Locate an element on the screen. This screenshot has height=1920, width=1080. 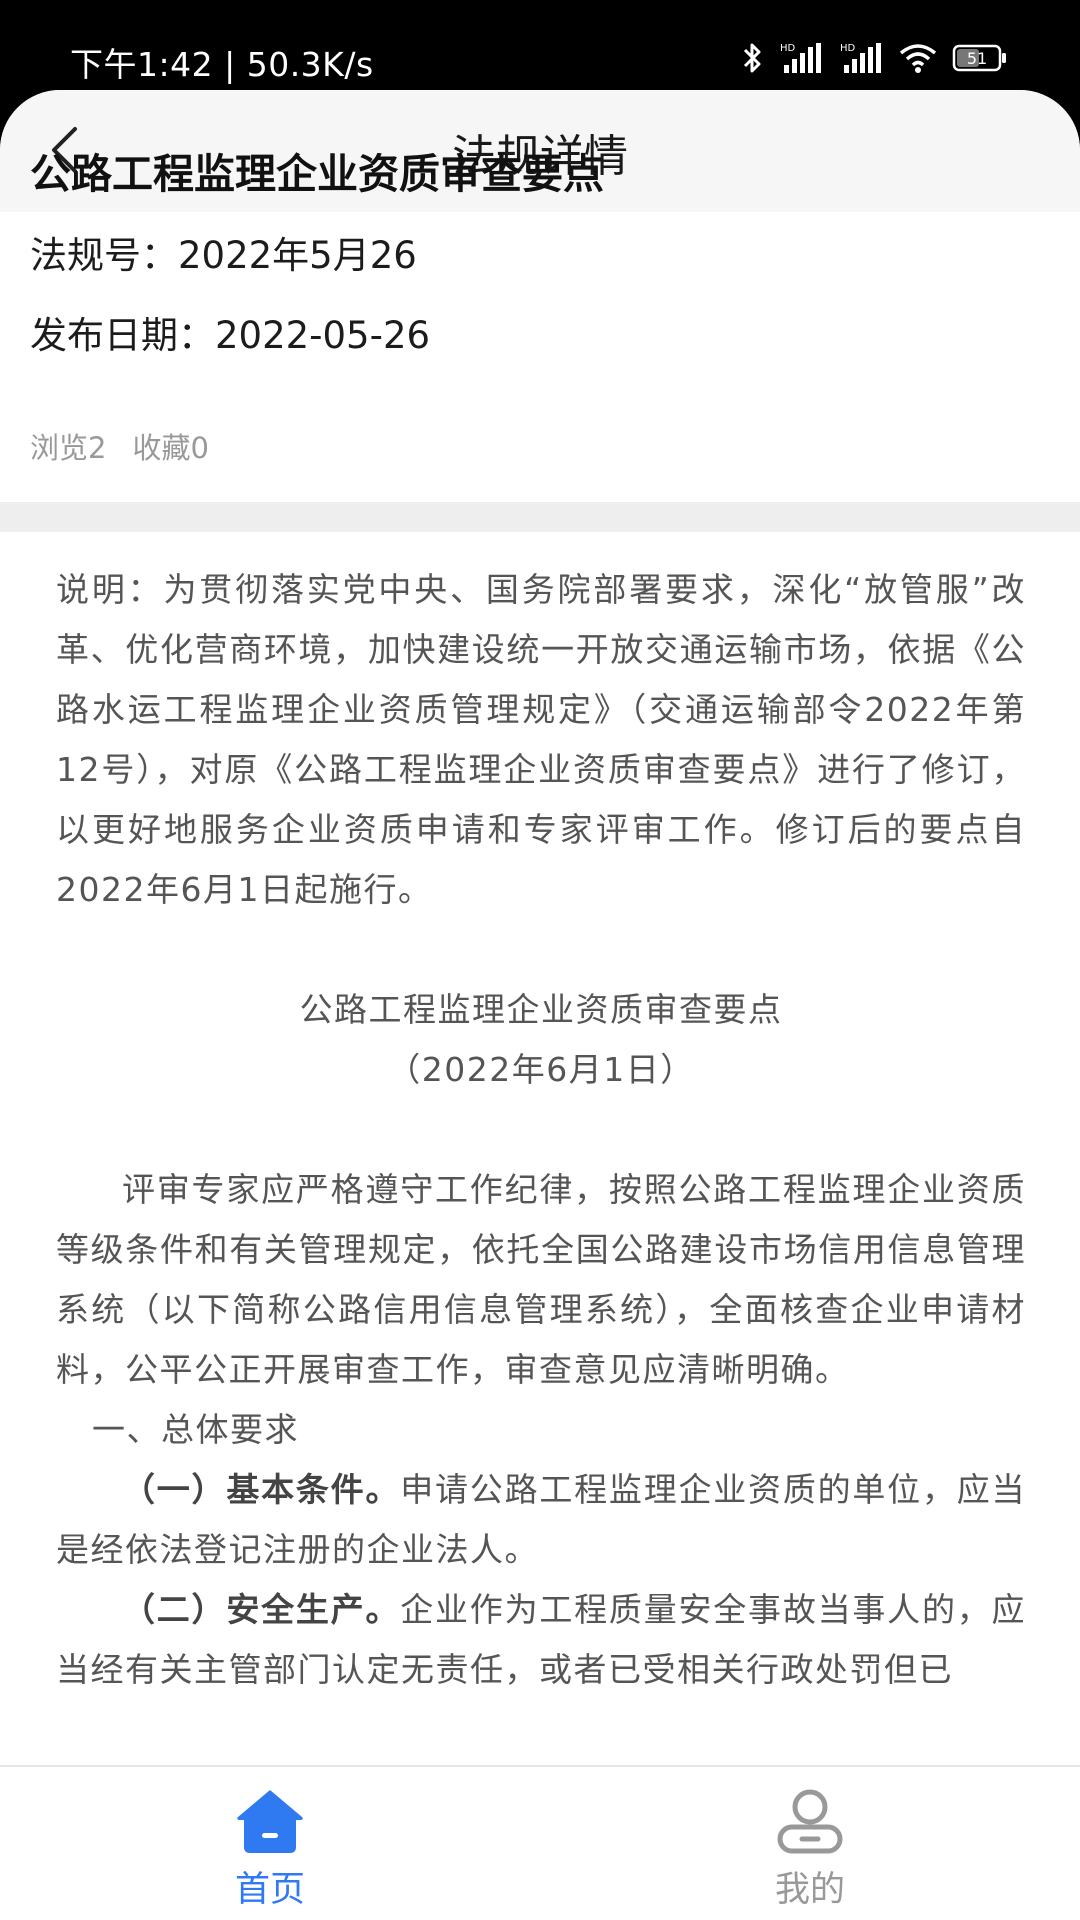
status-time: 下午1:42 | 50.3K/s is located at coordinates (222, 64).